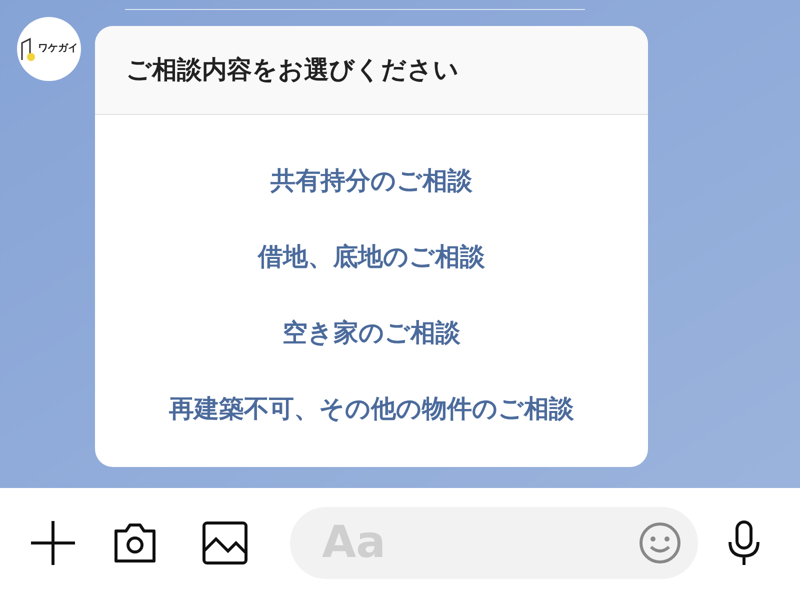 The image size is (800, 597). I want to click on card-title: ご相談内容をお選びください, so click(292, 70).